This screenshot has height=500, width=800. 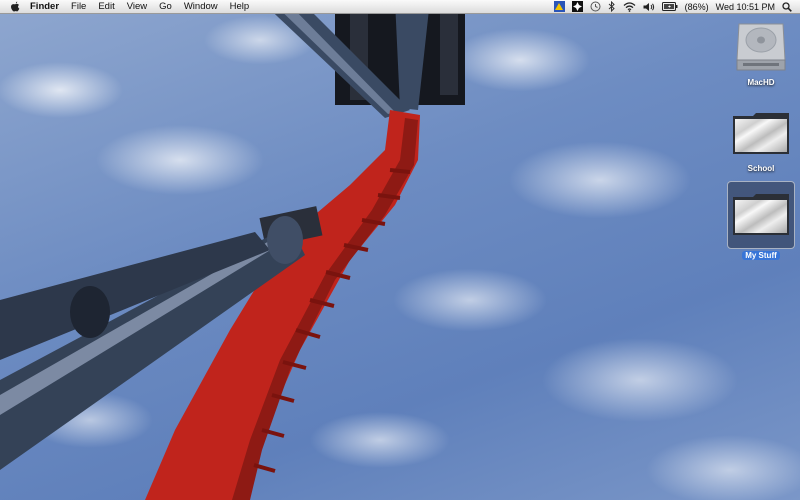 What do you see at coordinates (595, 7) in the screenshot?
I see `time-machine-icon` at bounding box center [595, 7].